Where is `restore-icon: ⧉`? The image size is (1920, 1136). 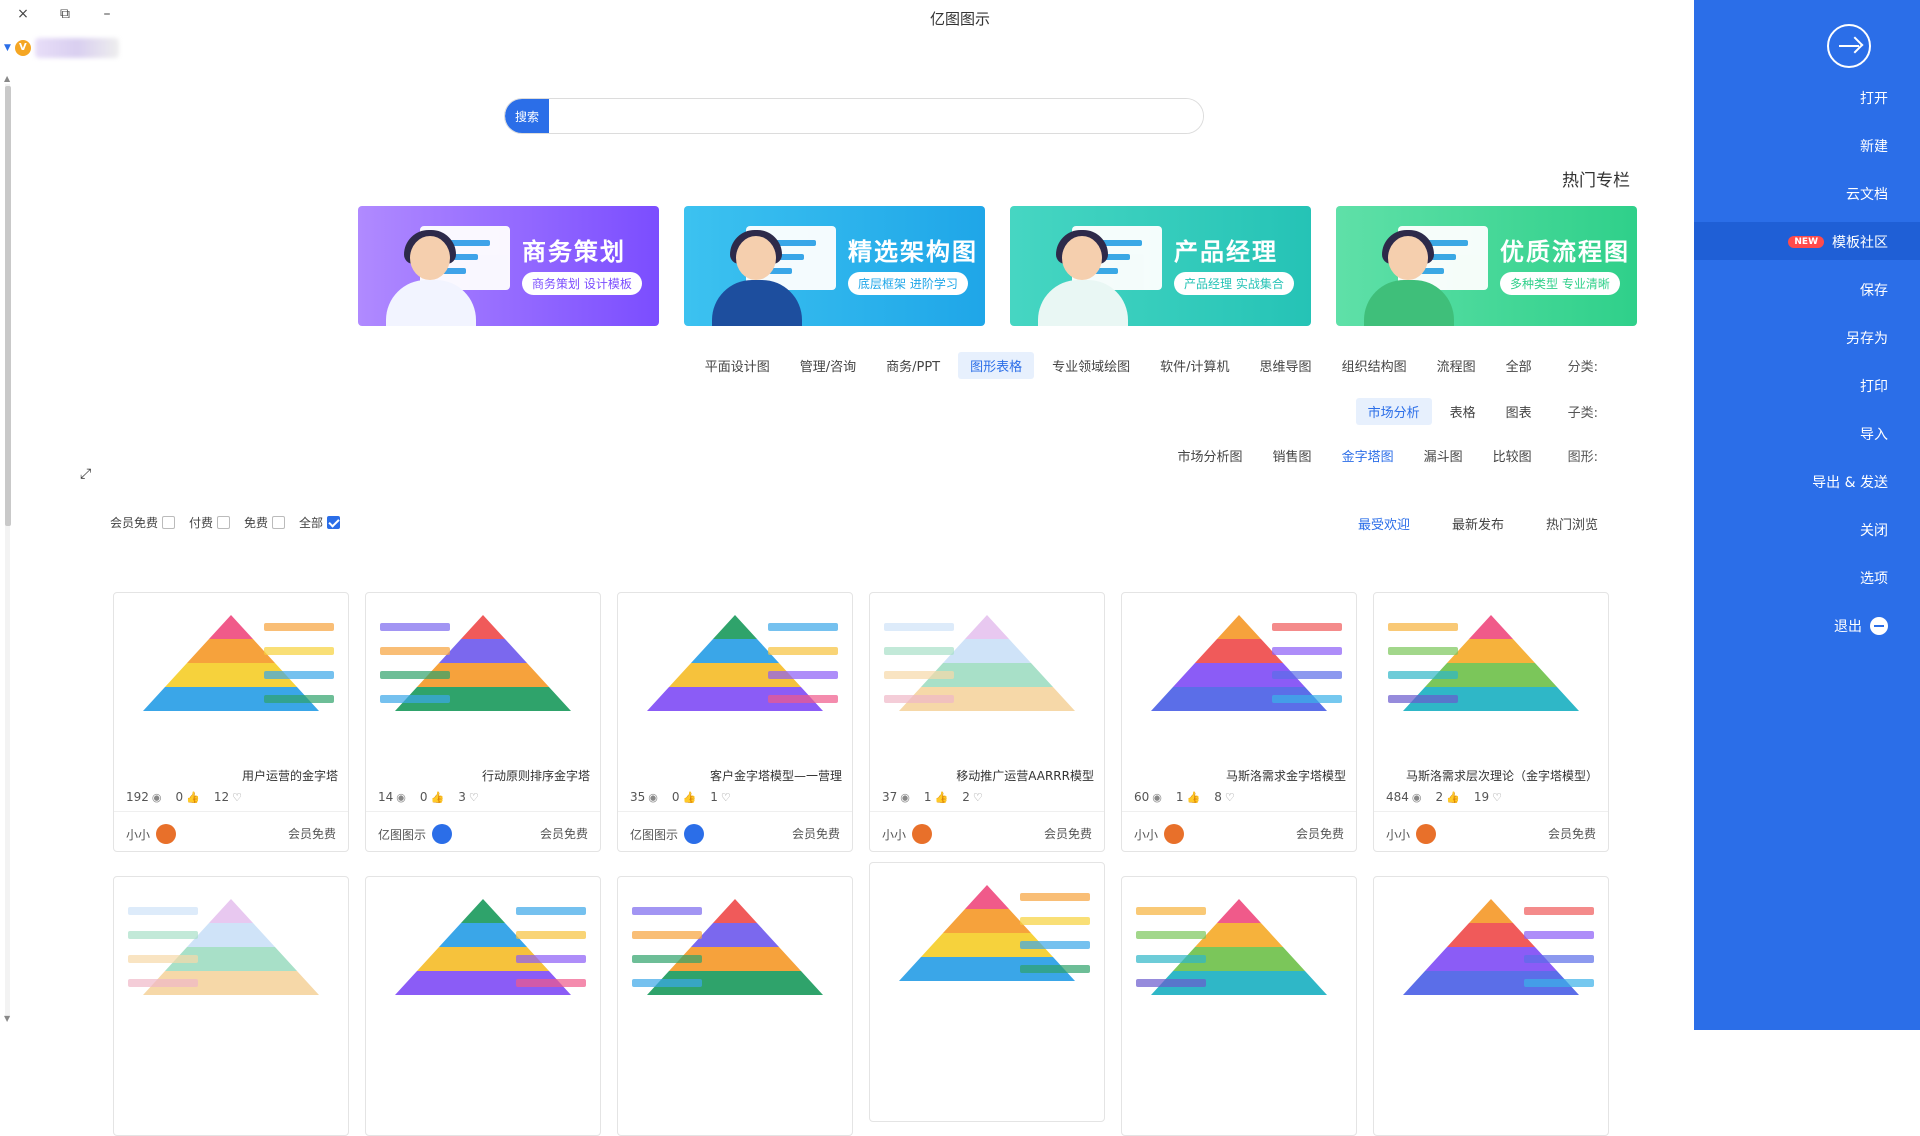 restore-icon: ⧉ is located at coordinates (65, 14).